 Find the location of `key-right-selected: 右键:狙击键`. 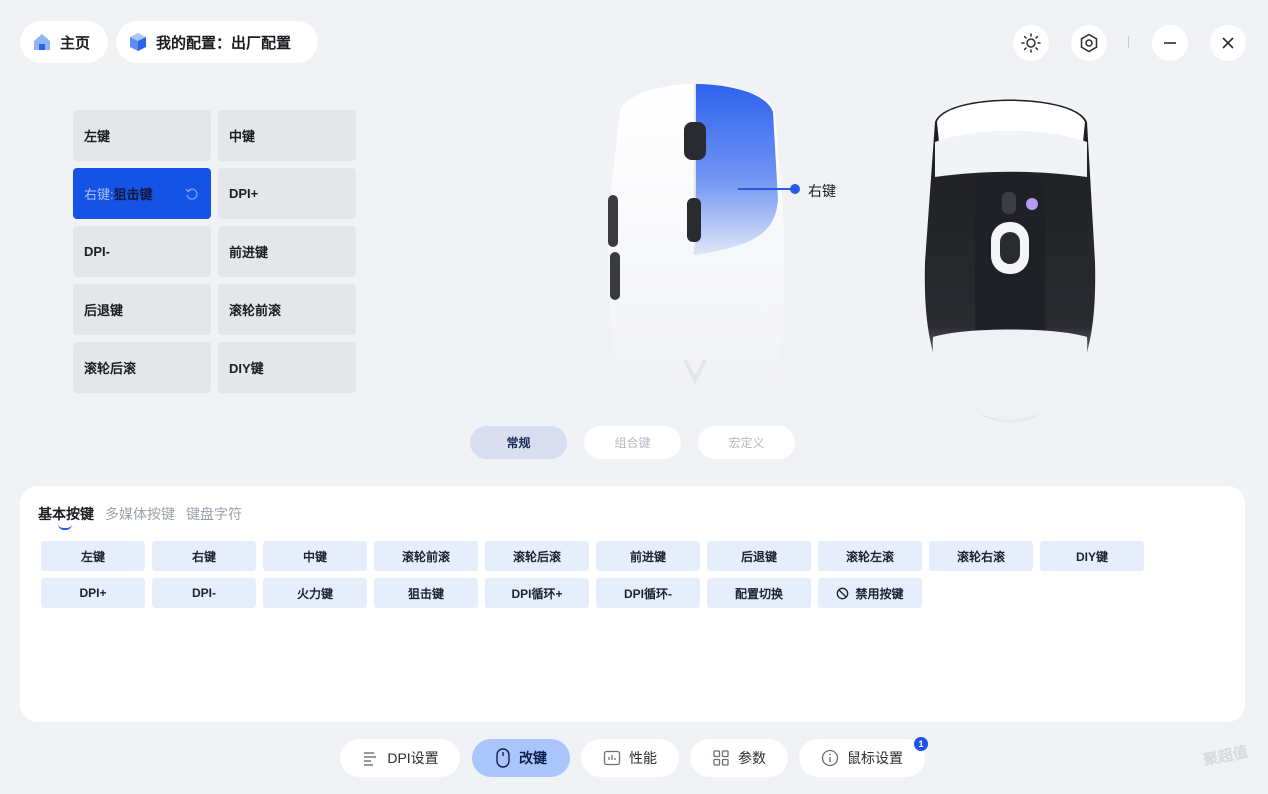

key-right-selected: 右键:狙击键 is located at coordinates (142, 193).